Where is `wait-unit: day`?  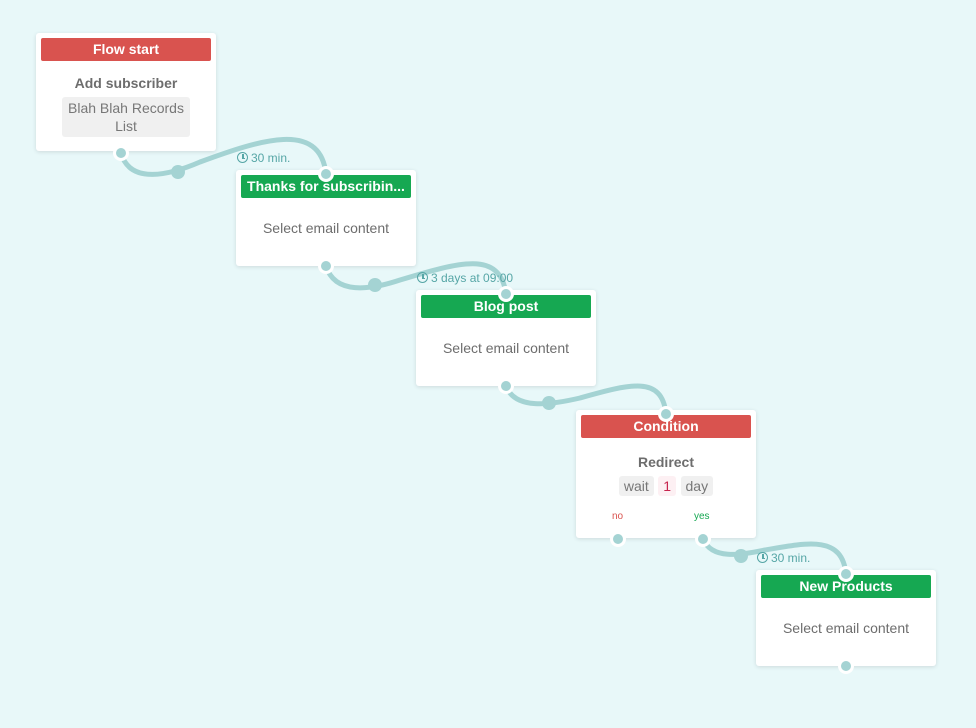
wait-unit: day is located at coordinates (697, 486).